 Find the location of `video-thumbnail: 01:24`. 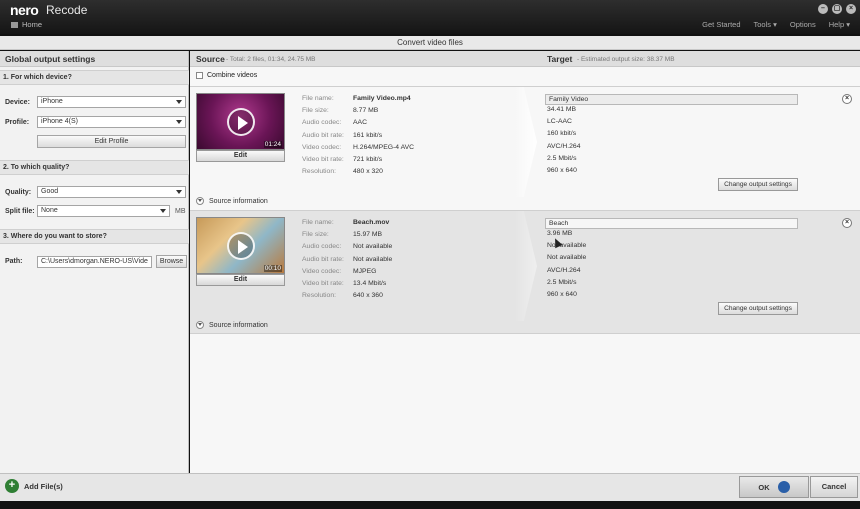

video-thumbnail: 01:24 is located at coordinates (240, 121).